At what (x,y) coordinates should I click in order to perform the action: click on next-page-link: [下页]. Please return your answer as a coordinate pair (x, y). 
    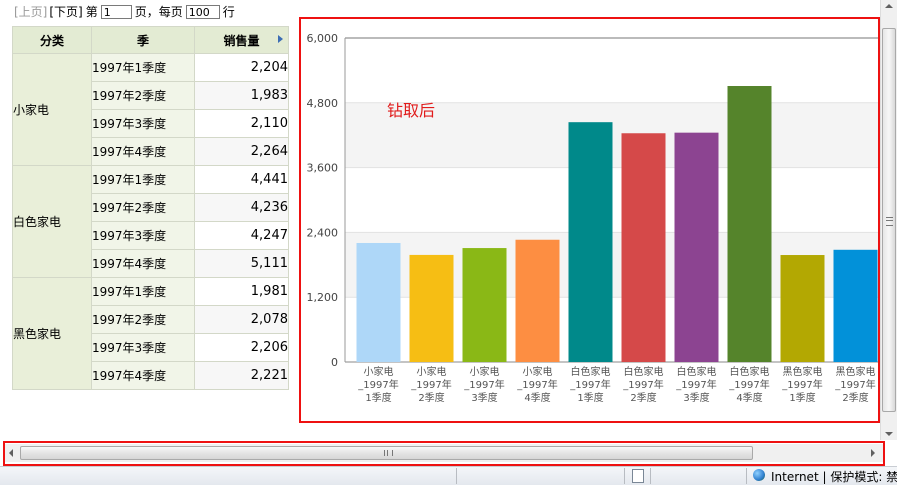
    Looking at the image, I should click on (65, 11).